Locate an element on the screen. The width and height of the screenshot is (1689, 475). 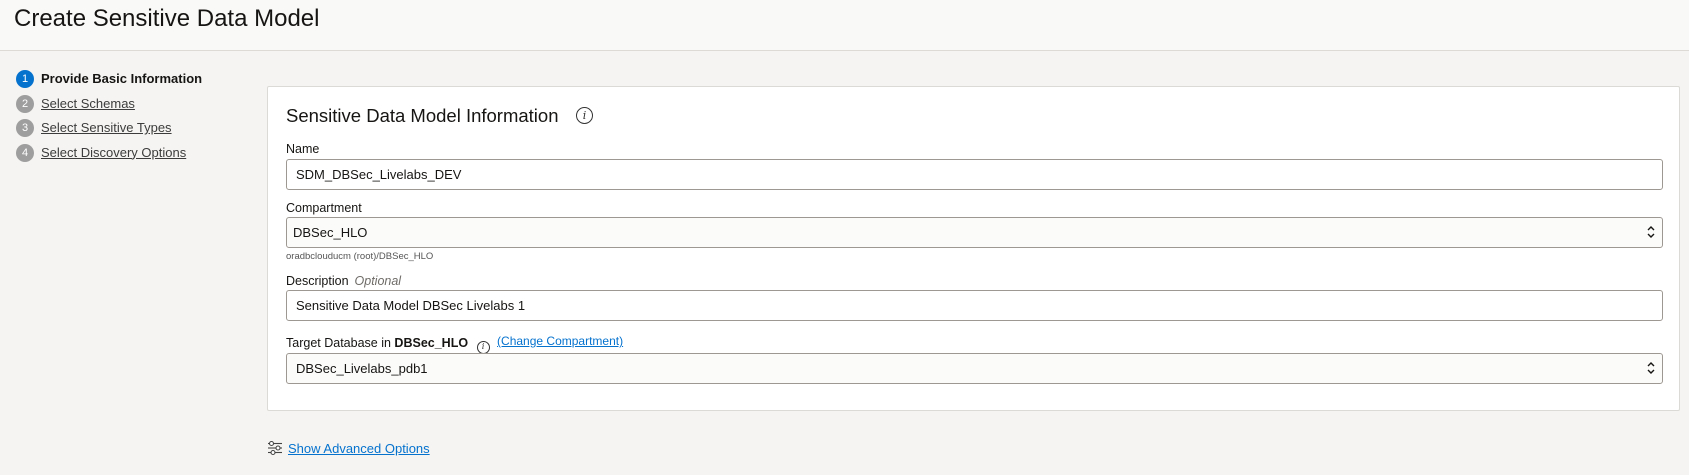
step-label: Select Schemas is located at coordinates (88, 103).